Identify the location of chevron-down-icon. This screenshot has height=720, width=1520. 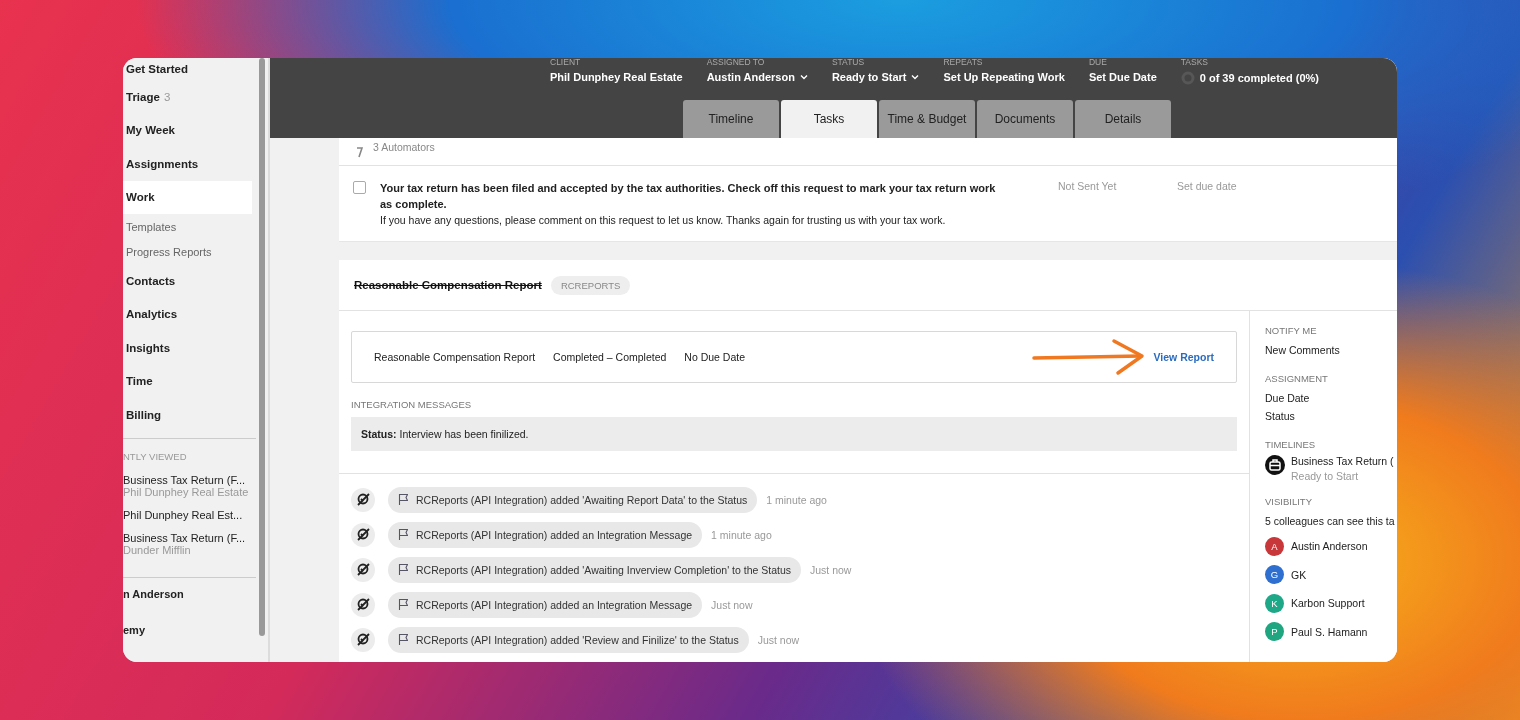
(915, 77).